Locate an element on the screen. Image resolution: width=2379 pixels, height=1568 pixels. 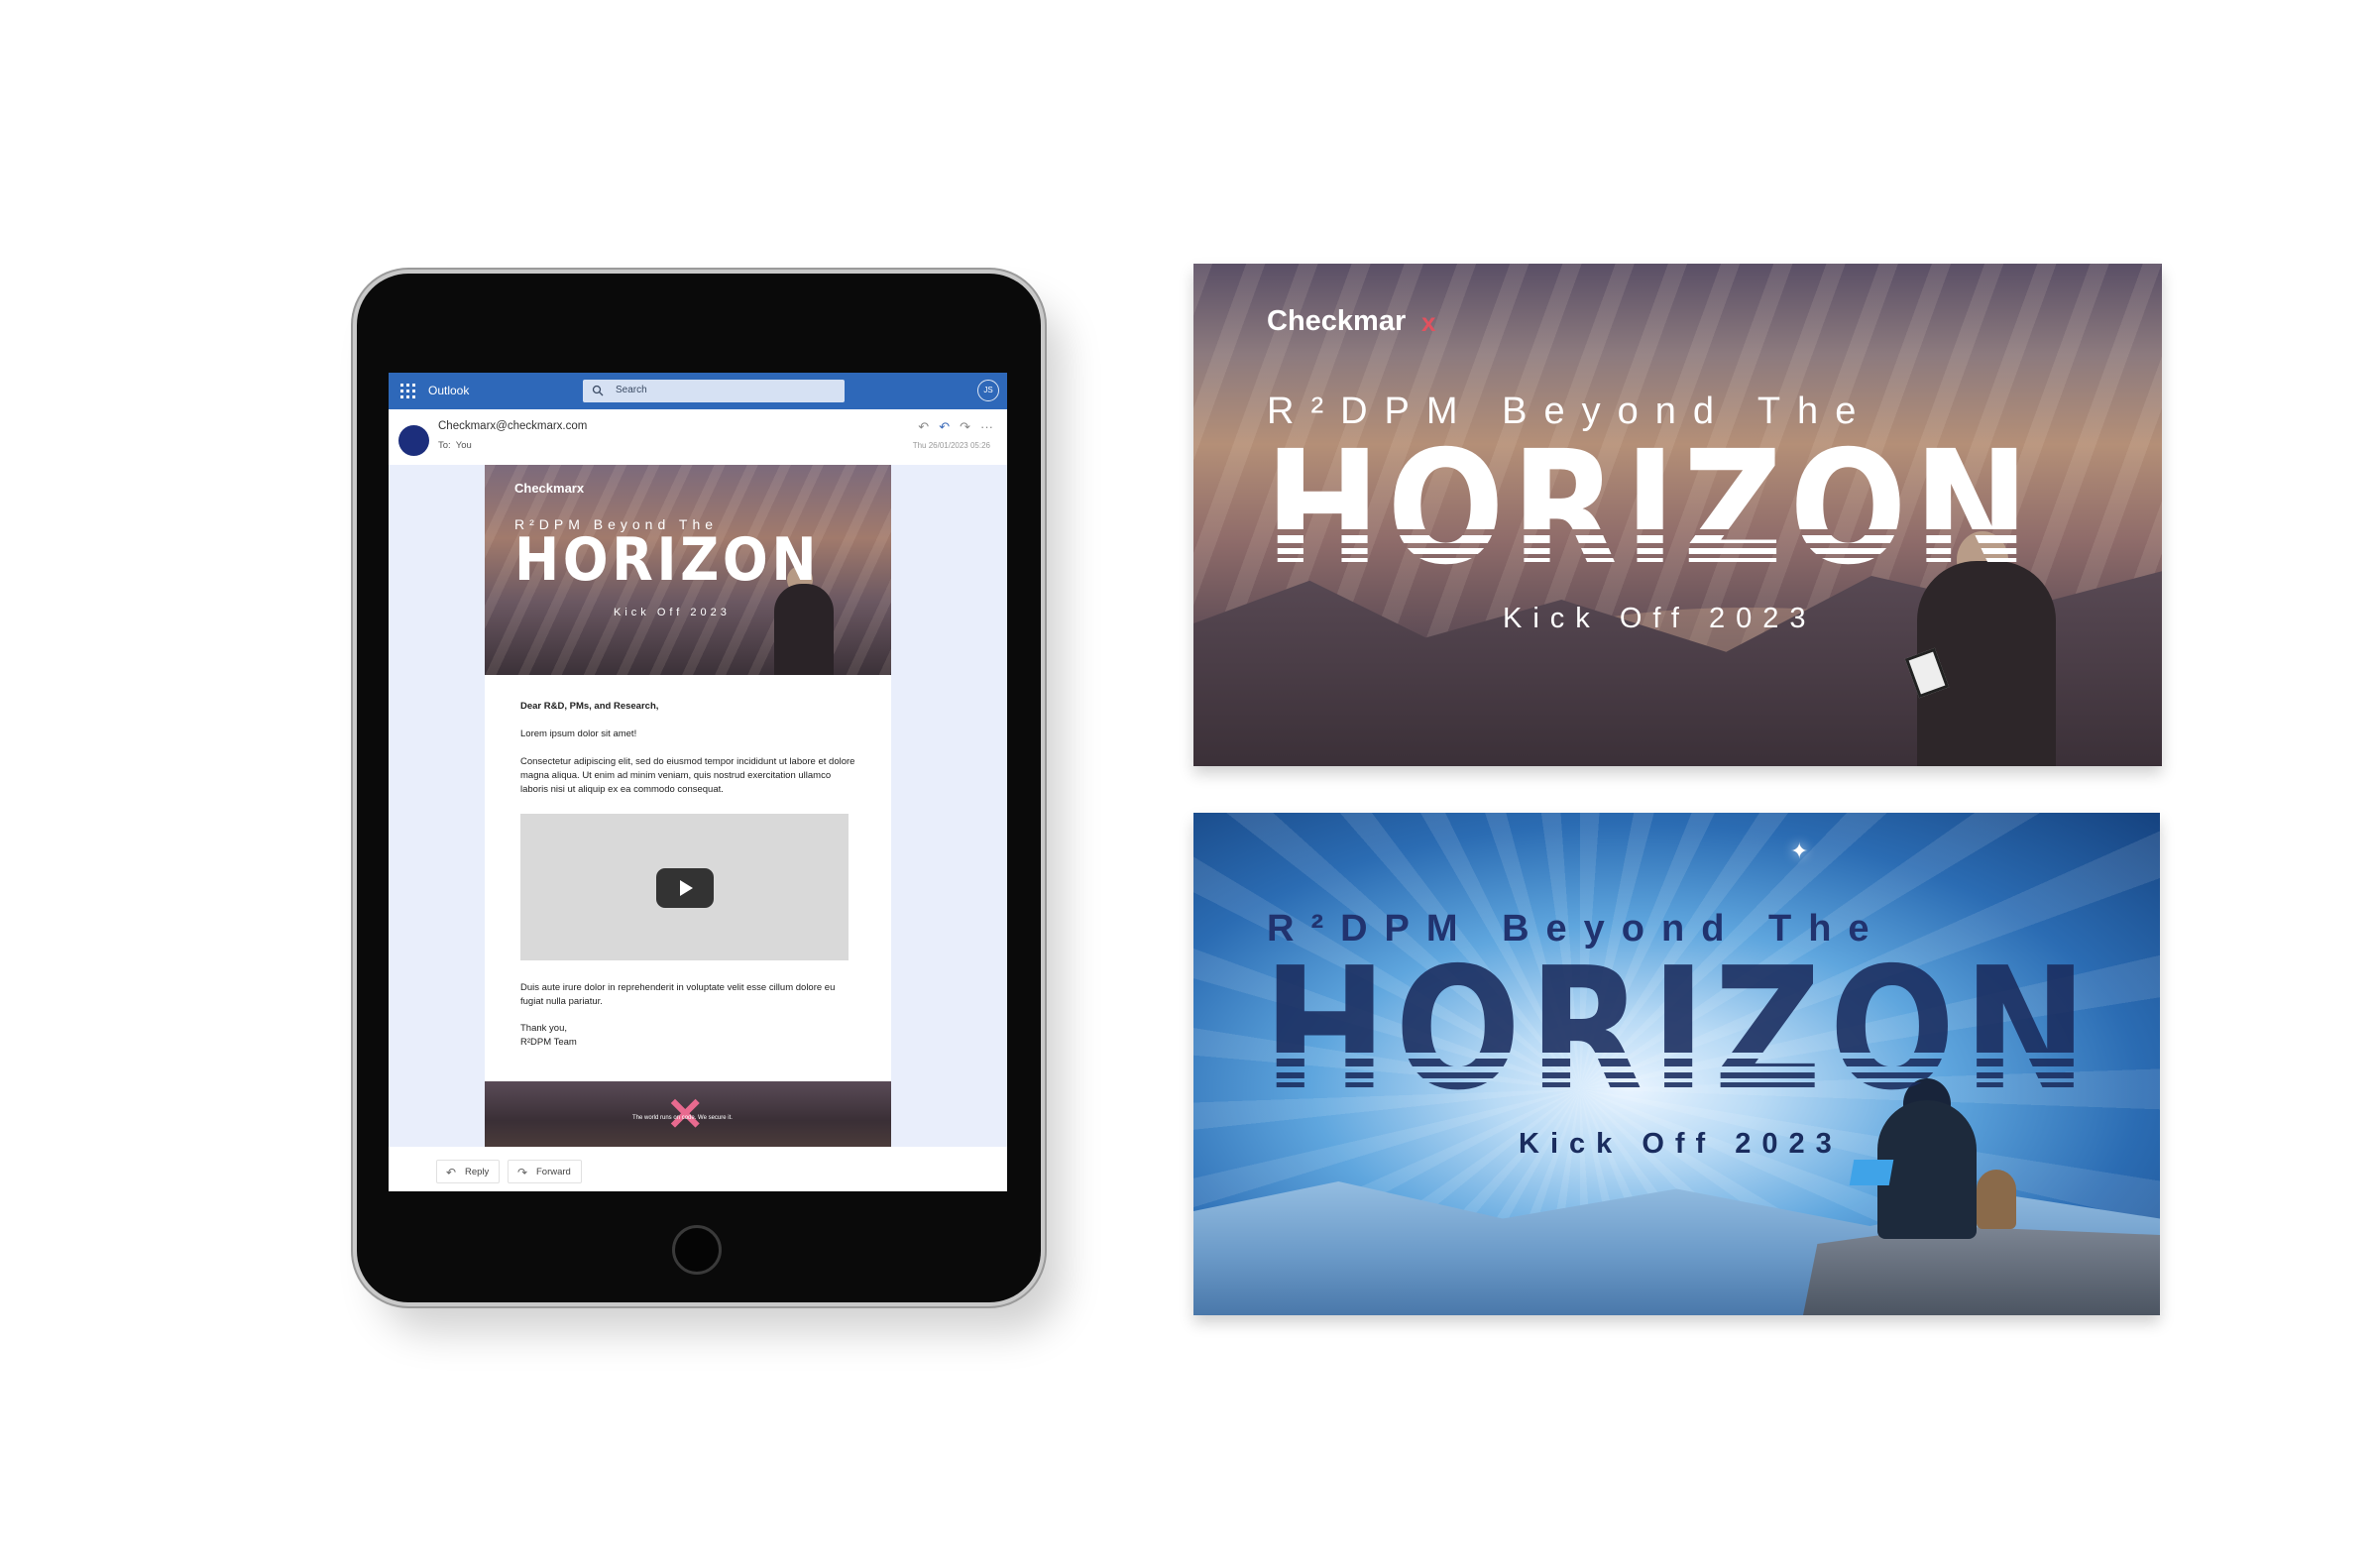
reply-label: Reply is located at coordinates (477, 1172).